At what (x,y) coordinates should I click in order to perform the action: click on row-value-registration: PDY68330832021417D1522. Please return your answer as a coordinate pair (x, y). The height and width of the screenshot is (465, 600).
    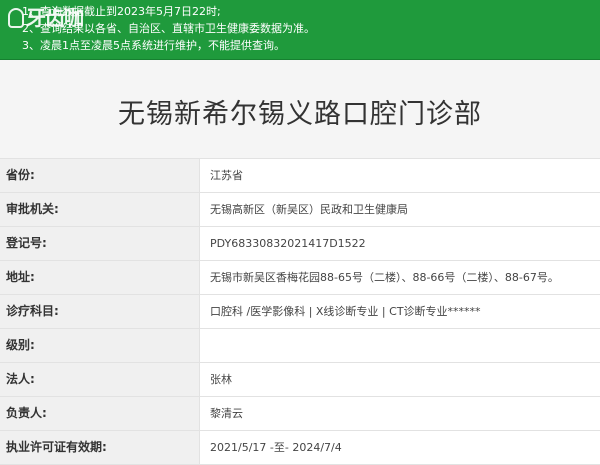
    Looking at the image, I should click on (400, 243).